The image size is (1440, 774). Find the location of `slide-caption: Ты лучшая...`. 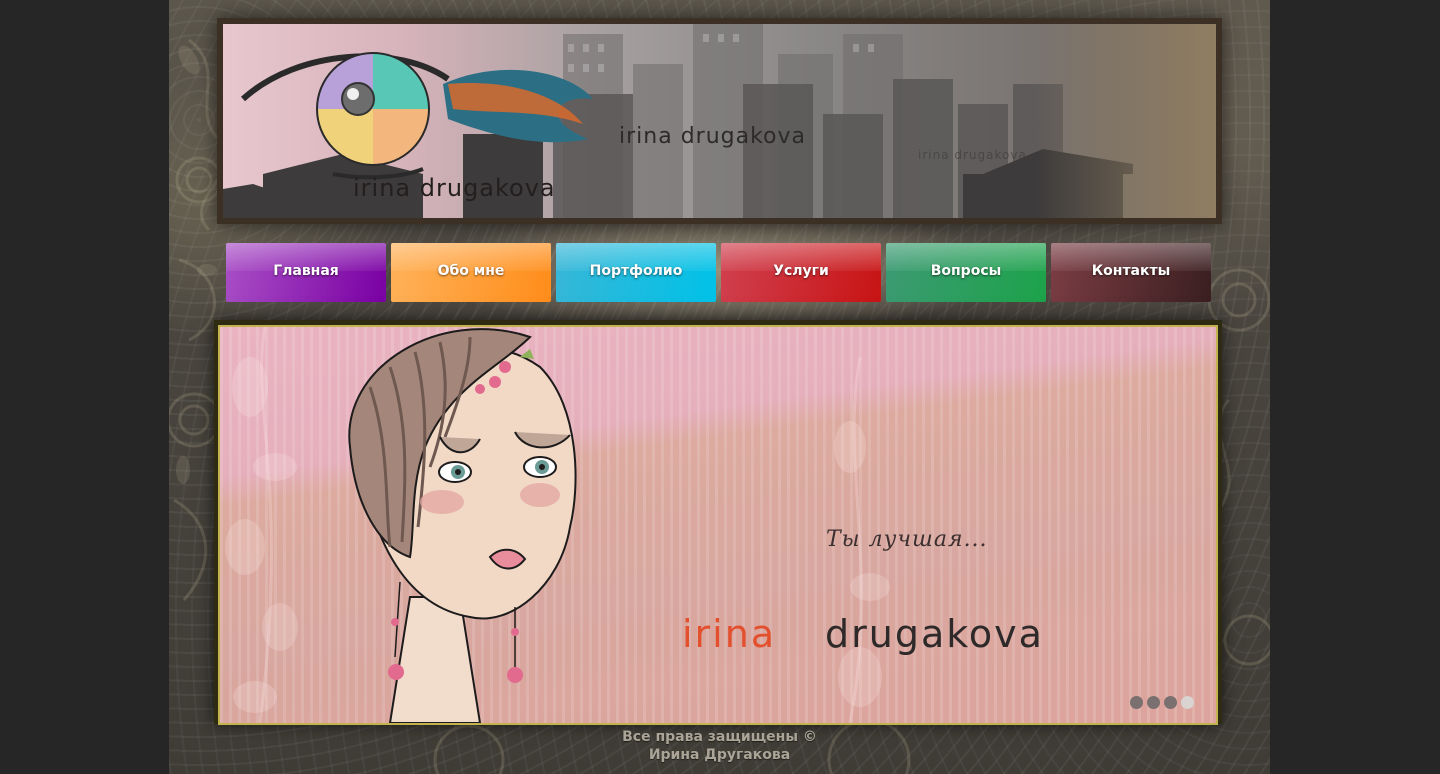

slide-caption: Ты лучшая... is located at coordinates (907, 539).